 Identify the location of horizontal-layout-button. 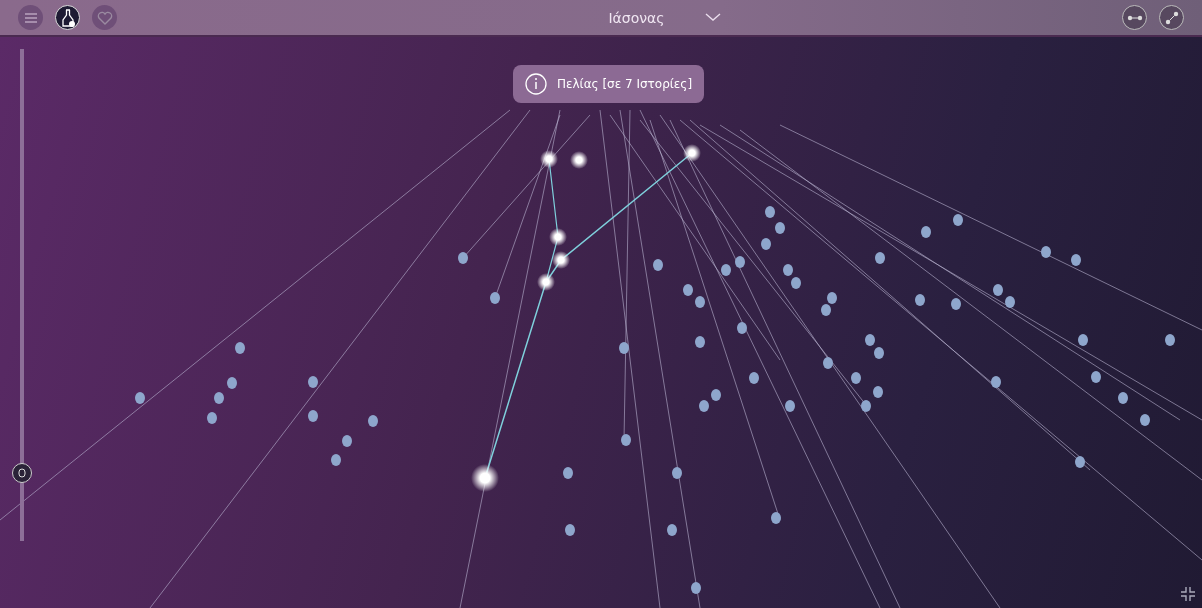
(1134, 17).